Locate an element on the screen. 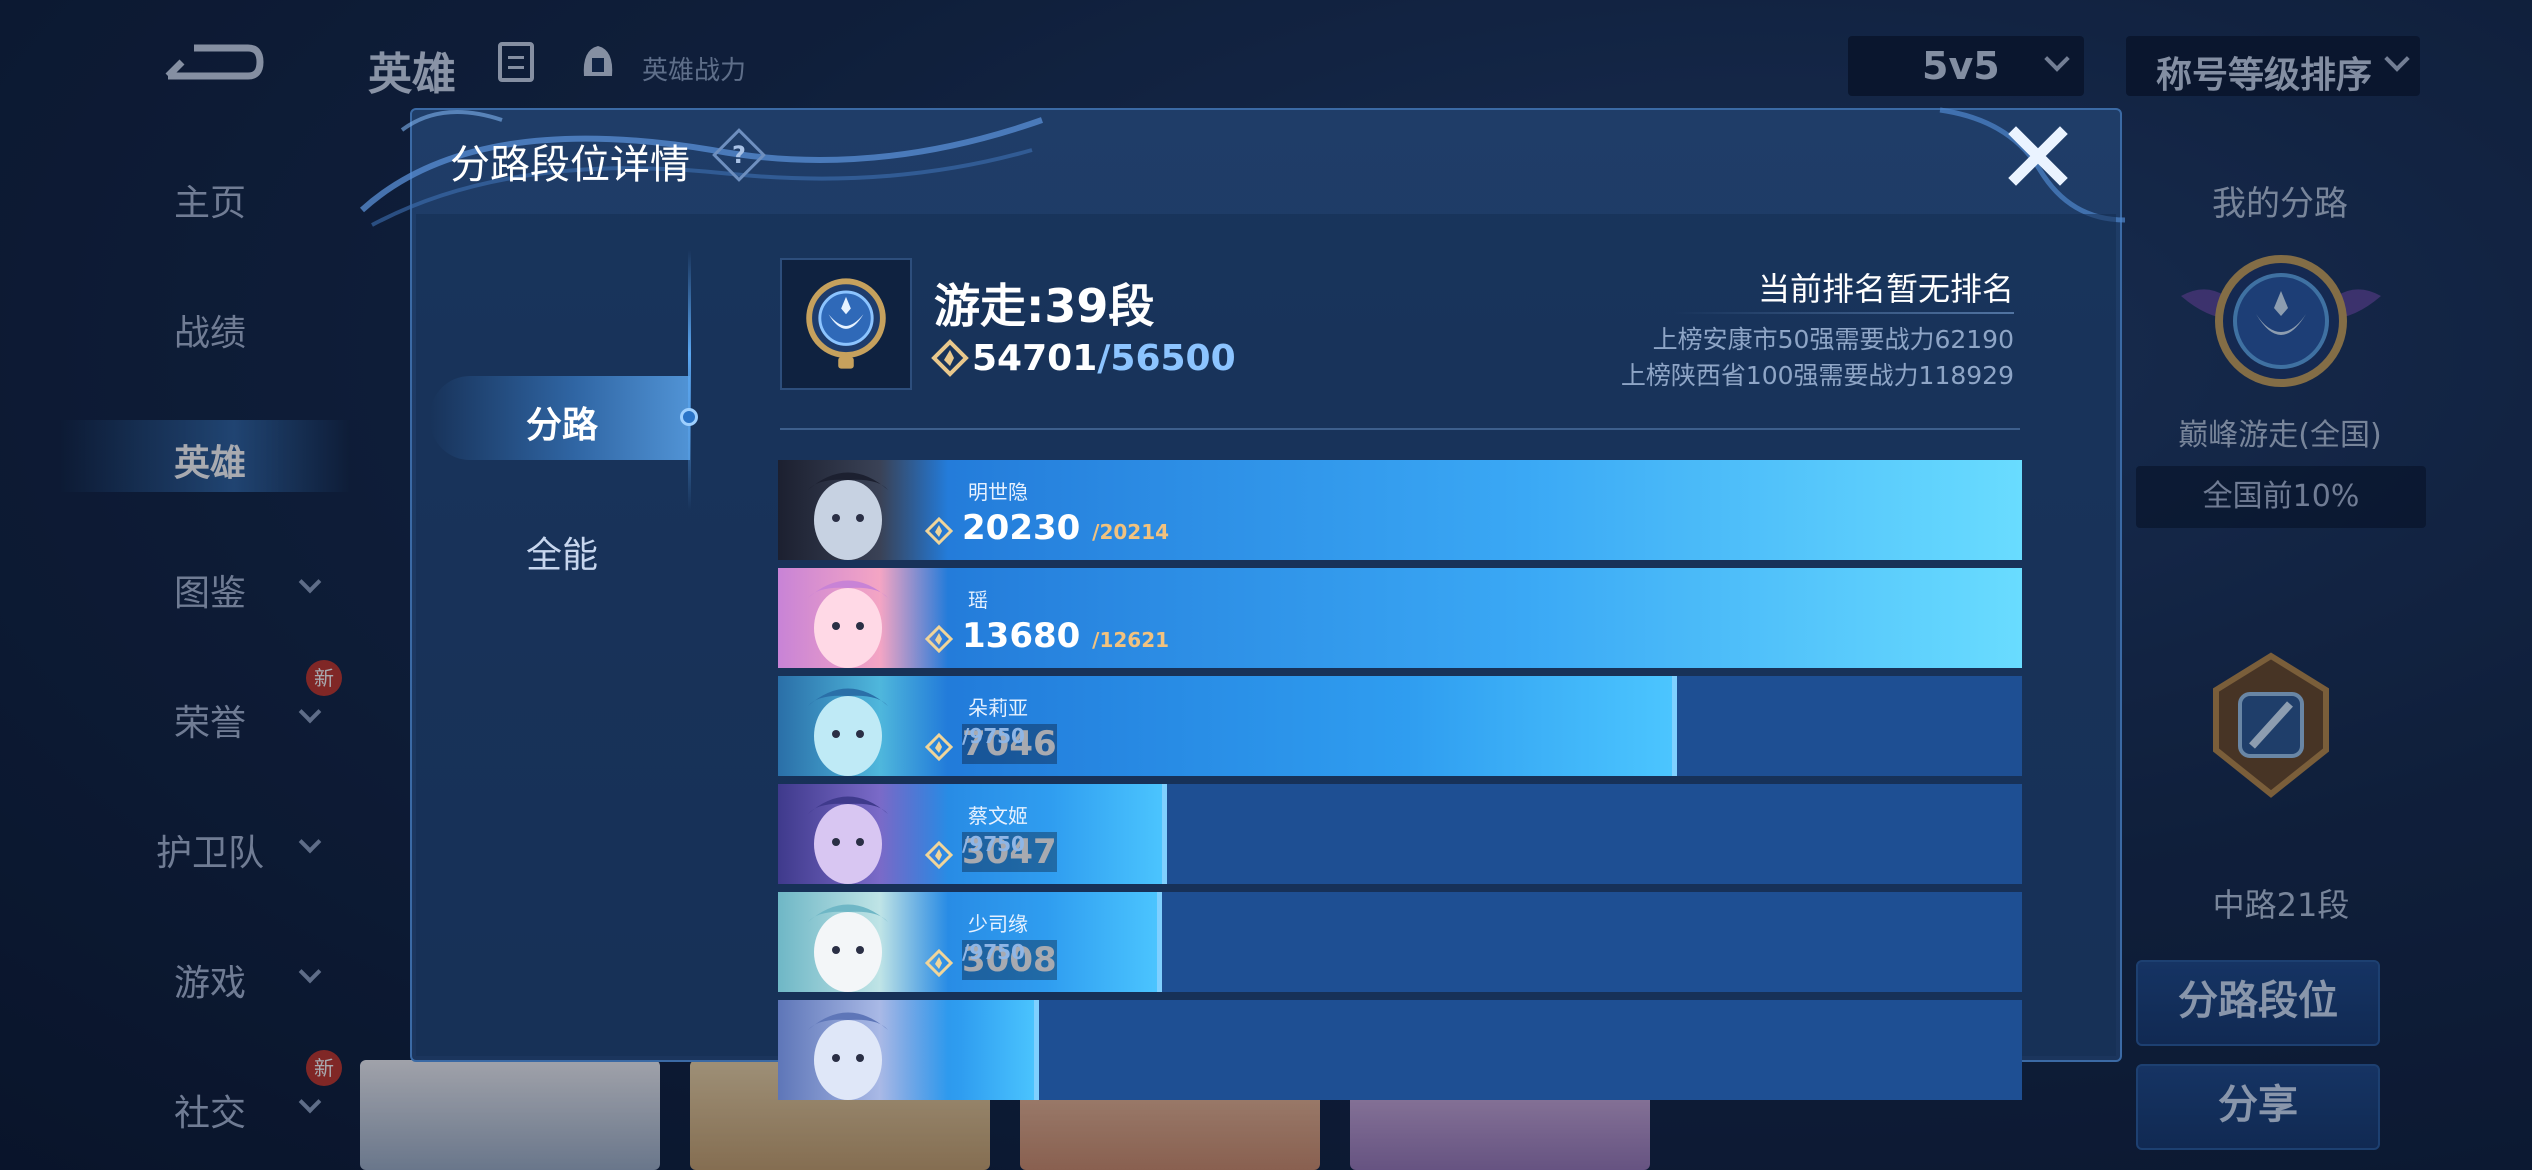  help-icon-glyph: ? is located at coordinates (739, 155).